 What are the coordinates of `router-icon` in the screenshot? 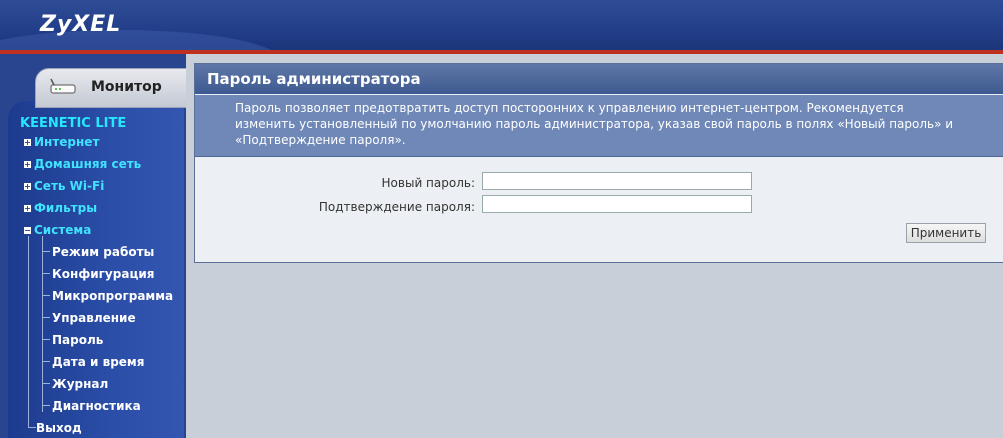 It's located at (63, 86).